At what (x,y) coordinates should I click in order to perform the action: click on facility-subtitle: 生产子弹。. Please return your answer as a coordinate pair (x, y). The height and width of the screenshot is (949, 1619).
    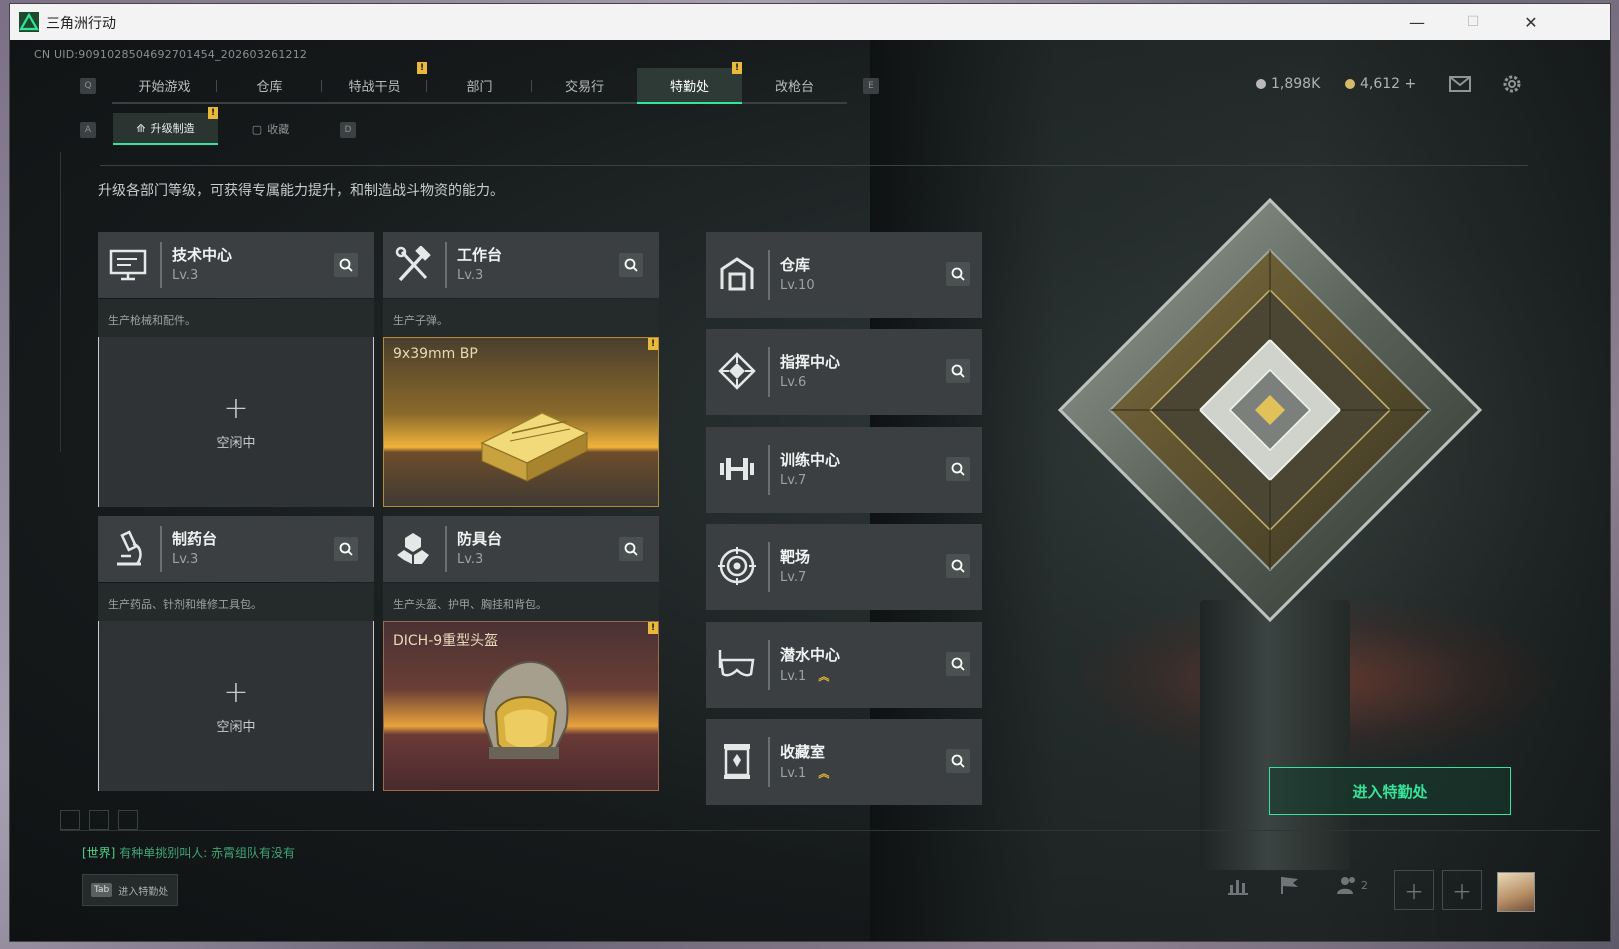
    Looking at the image, I should click on (521, 318).